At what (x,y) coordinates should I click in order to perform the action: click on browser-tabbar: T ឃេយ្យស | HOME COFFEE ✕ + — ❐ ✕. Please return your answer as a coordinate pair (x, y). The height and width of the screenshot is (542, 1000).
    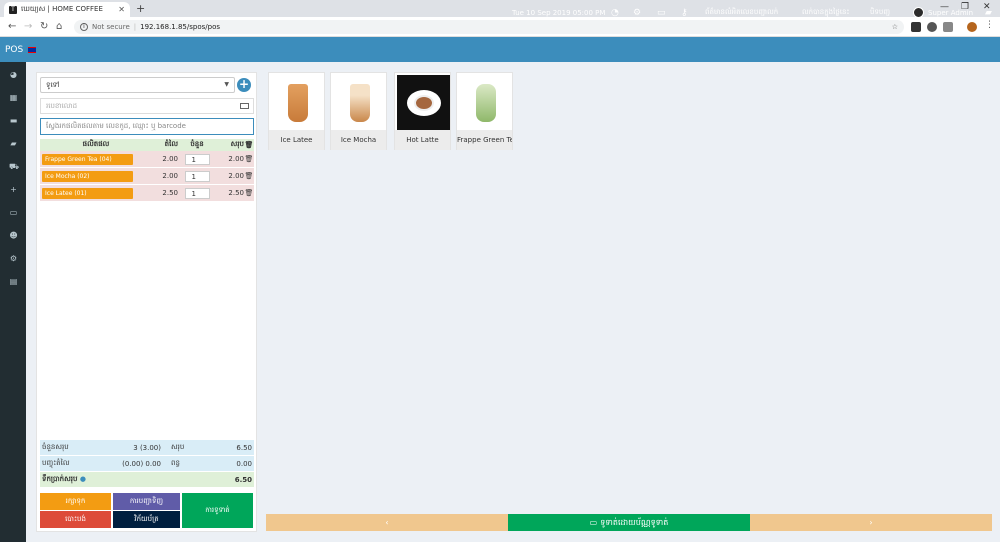
    Looking at the image, I should click on (500, 8).